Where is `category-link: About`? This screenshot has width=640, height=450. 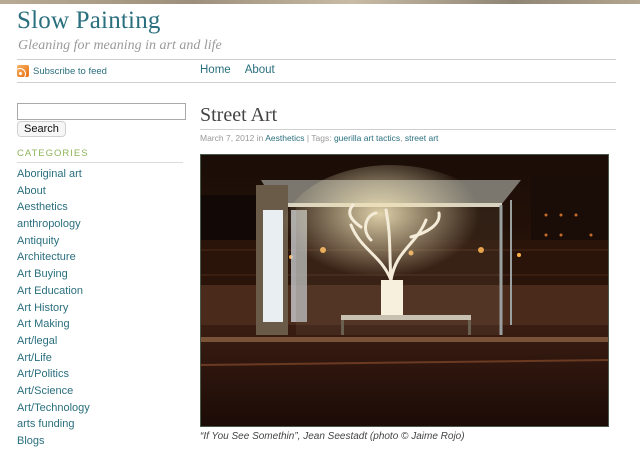 category-link: About is located at coordinates (53, 191).